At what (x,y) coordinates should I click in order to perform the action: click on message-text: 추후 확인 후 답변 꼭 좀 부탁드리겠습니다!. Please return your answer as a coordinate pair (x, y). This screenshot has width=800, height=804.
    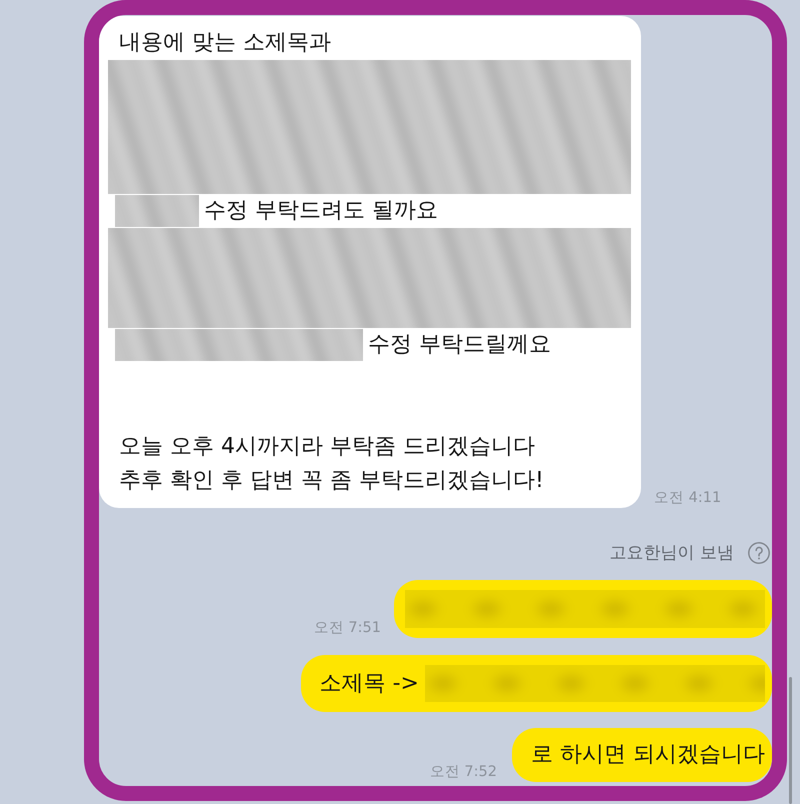
    Looking at the image, I should click on (331, 481).